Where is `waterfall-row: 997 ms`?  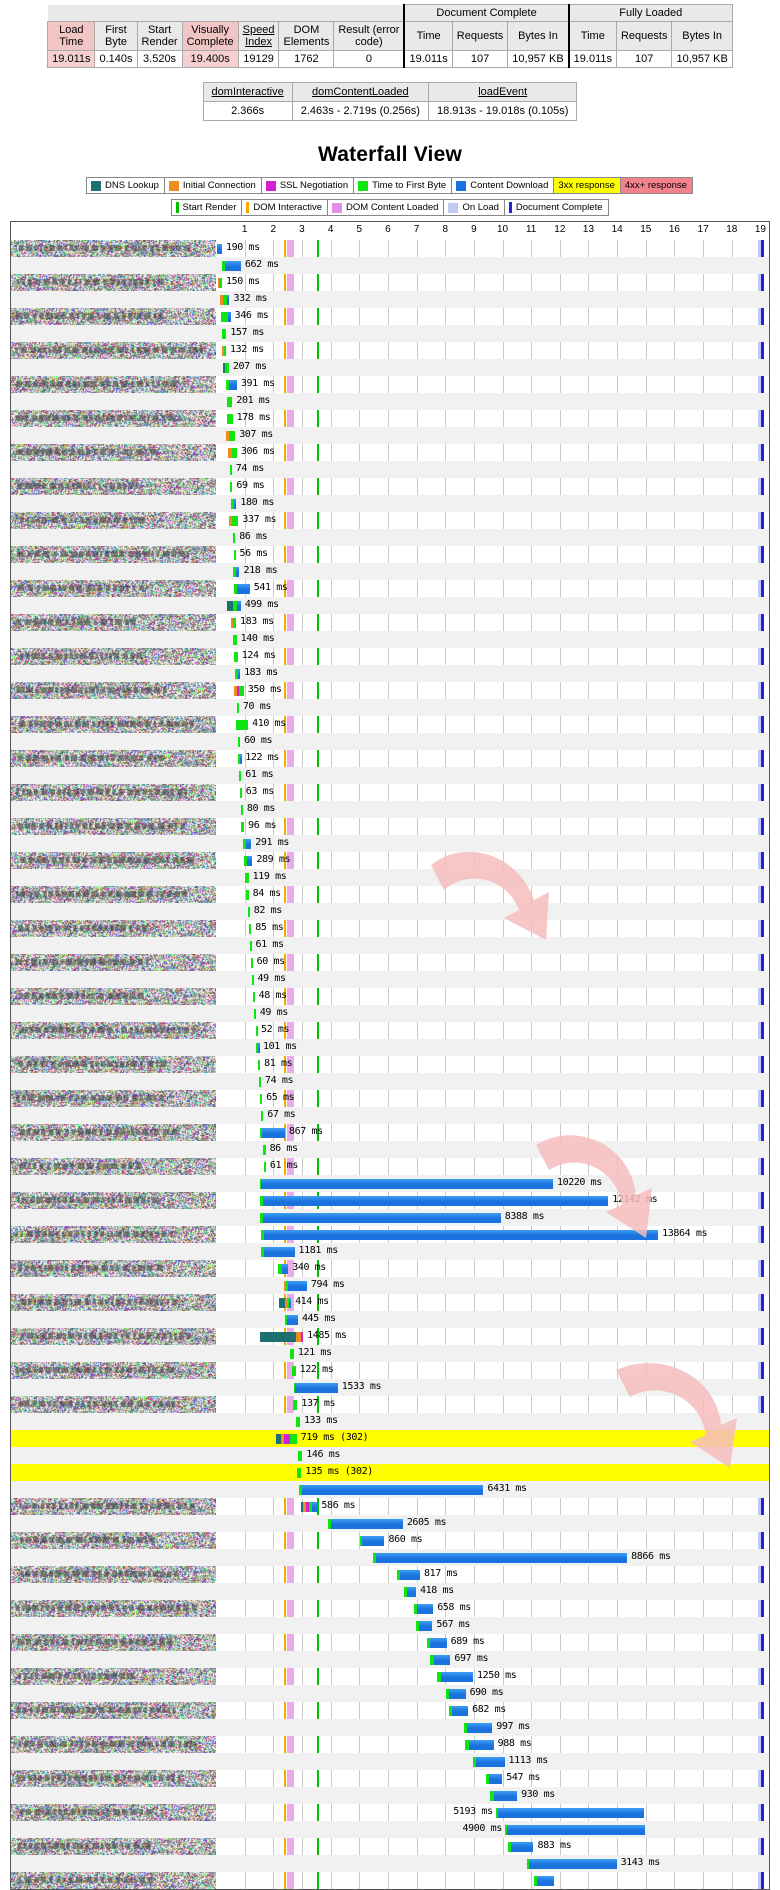
waterfall-row: 997 ms is located at coordinates (390, 1727).